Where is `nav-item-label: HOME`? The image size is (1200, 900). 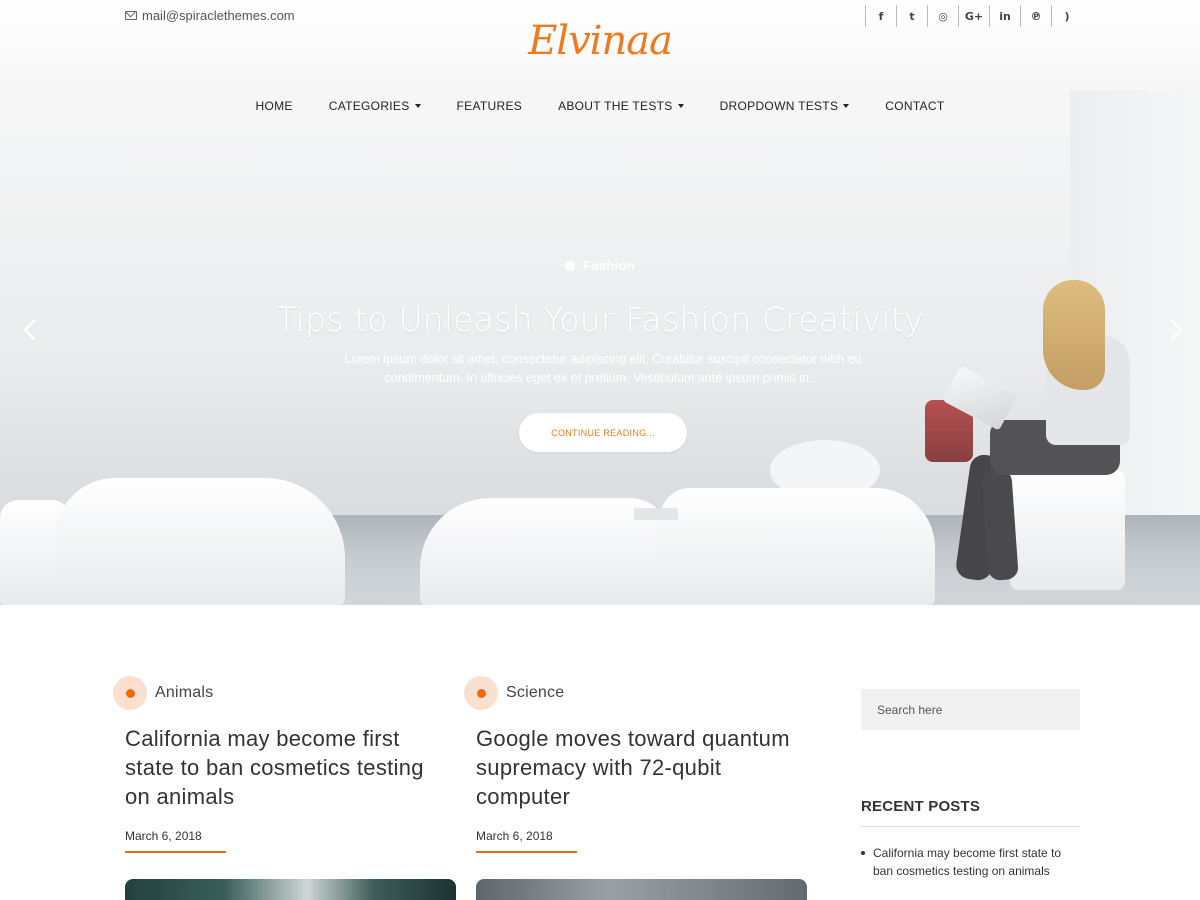 nav-item-label: HOME is located at coordinates (274, 106).